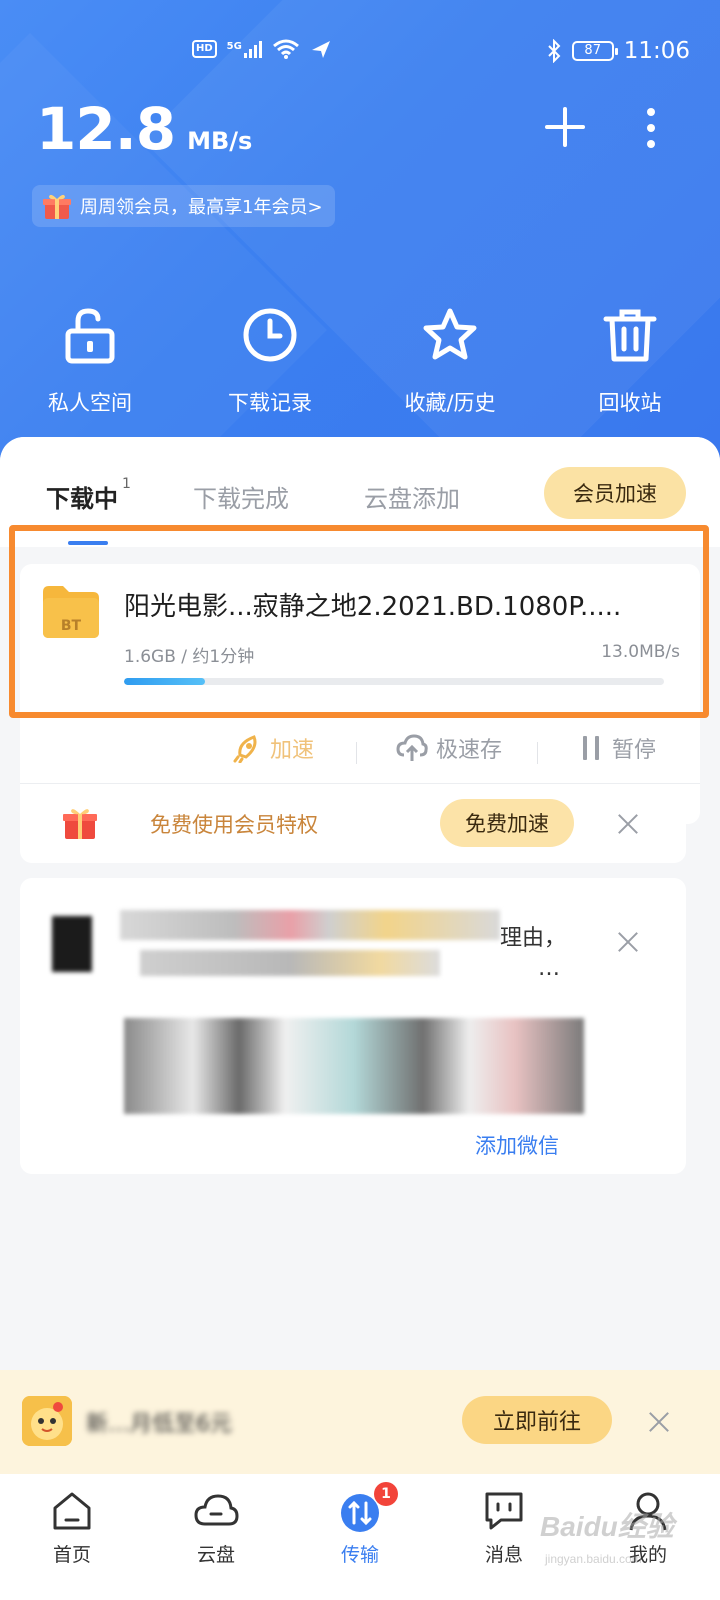 This screenshot has width=720, height=1600. I want to click on tab-downloading: 下载中1, so click(88, 495).